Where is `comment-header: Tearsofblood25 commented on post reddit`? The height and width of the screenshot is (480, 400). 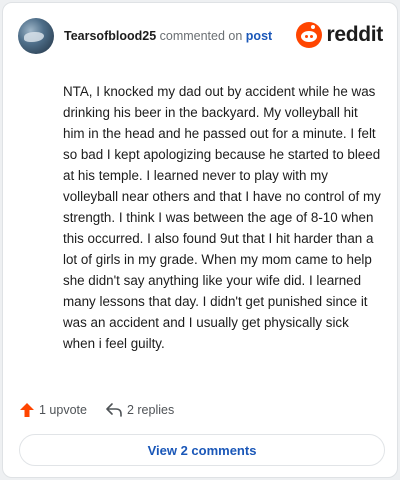
comment-header: Tearsofblood25 commented on post reddit is located at coordinates (200, 37).